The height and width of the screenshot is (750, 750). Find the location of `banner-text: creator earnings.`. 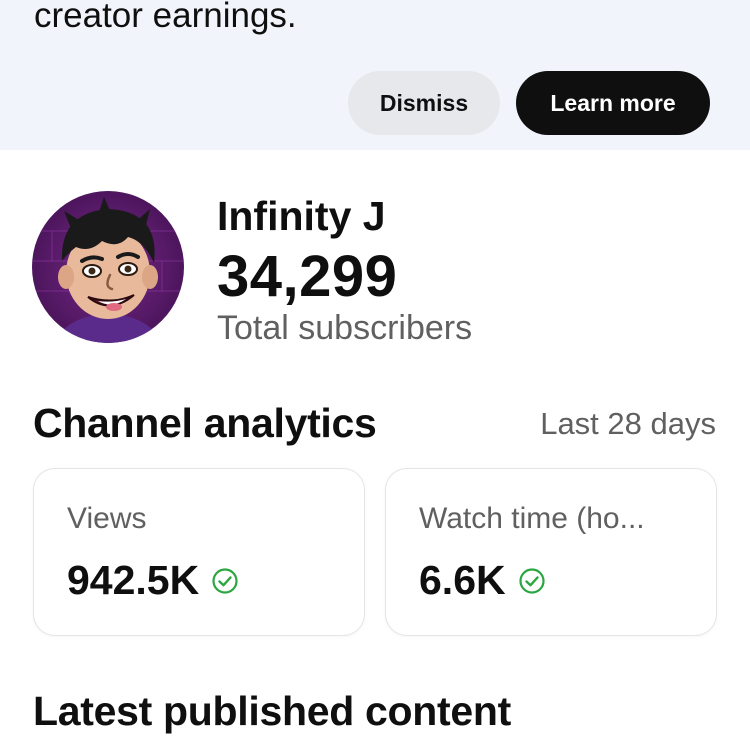

banner-text: creator earnings. is located at coordinates (165, 17).